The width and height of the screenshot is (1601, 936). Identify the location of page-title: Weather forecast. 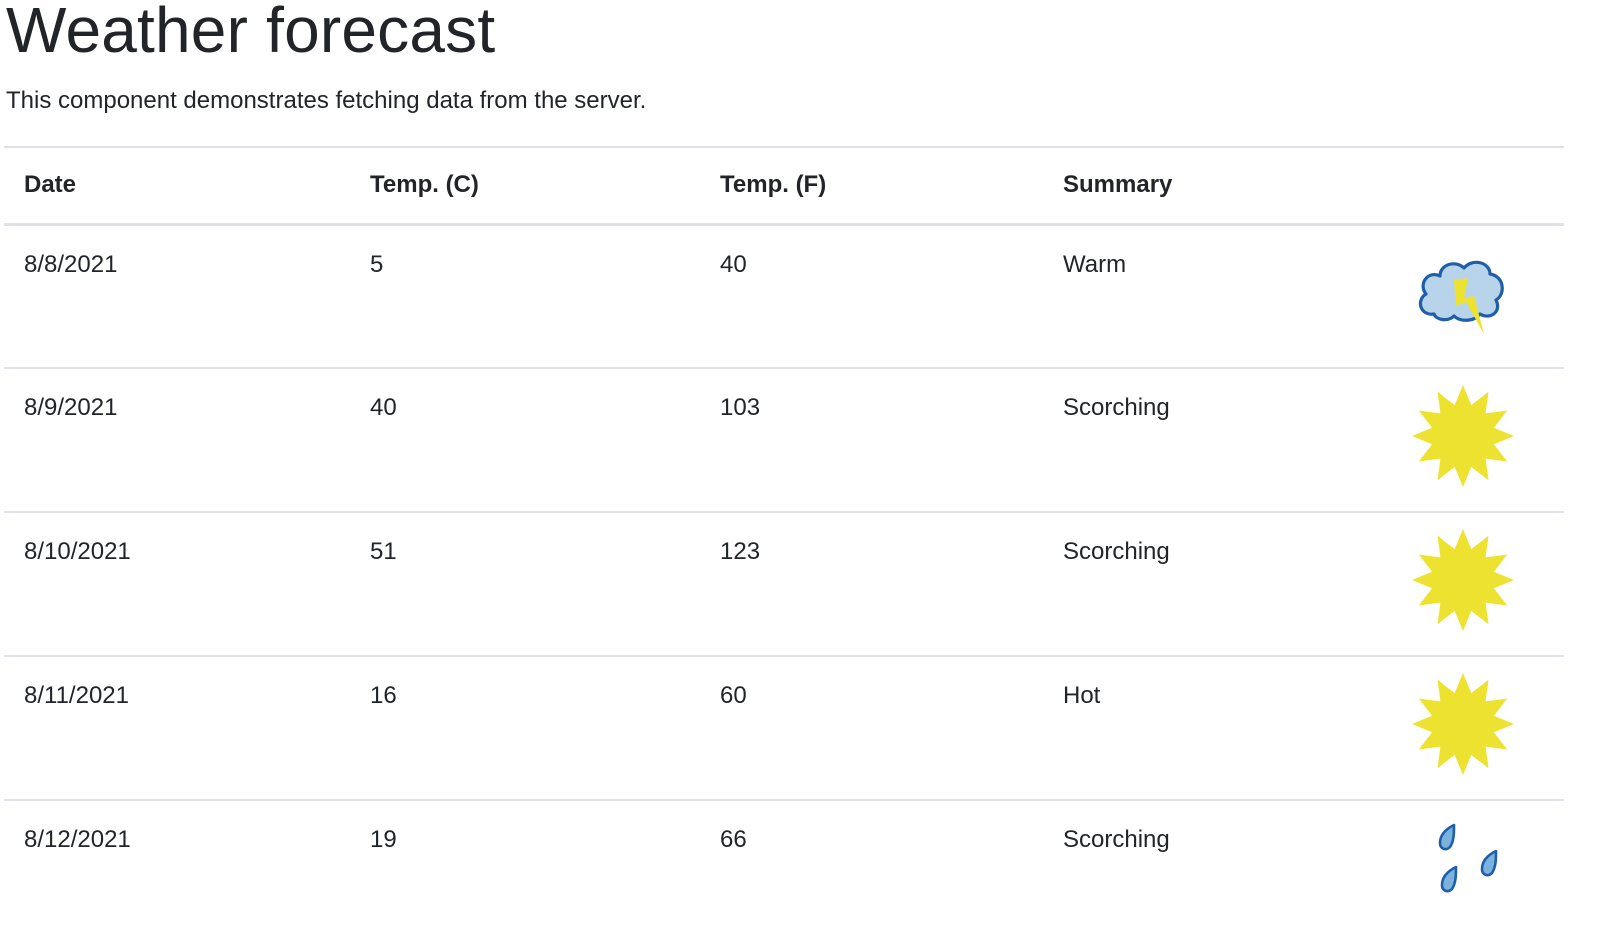
(251, 33).